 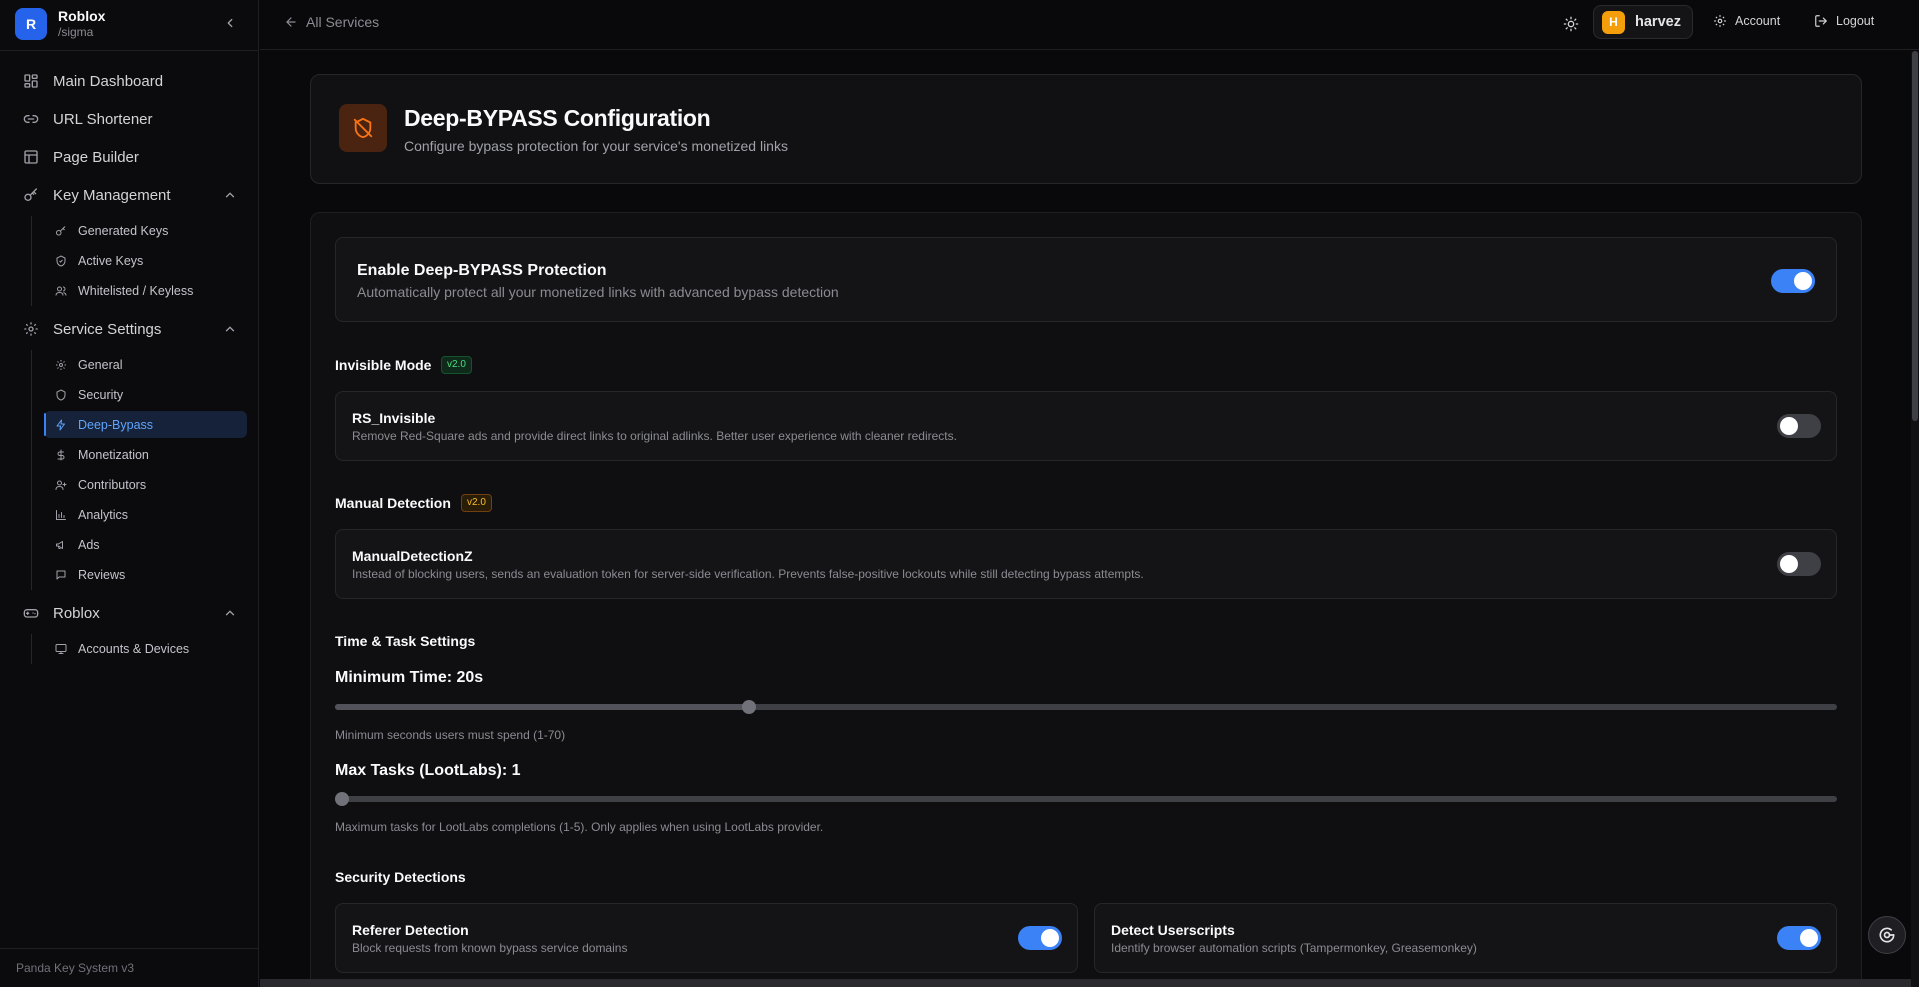 What do you see at coordinates (1855, 21) in the screenshot?
I see `logout-label: Logout` at bounding box center [1855, 21].